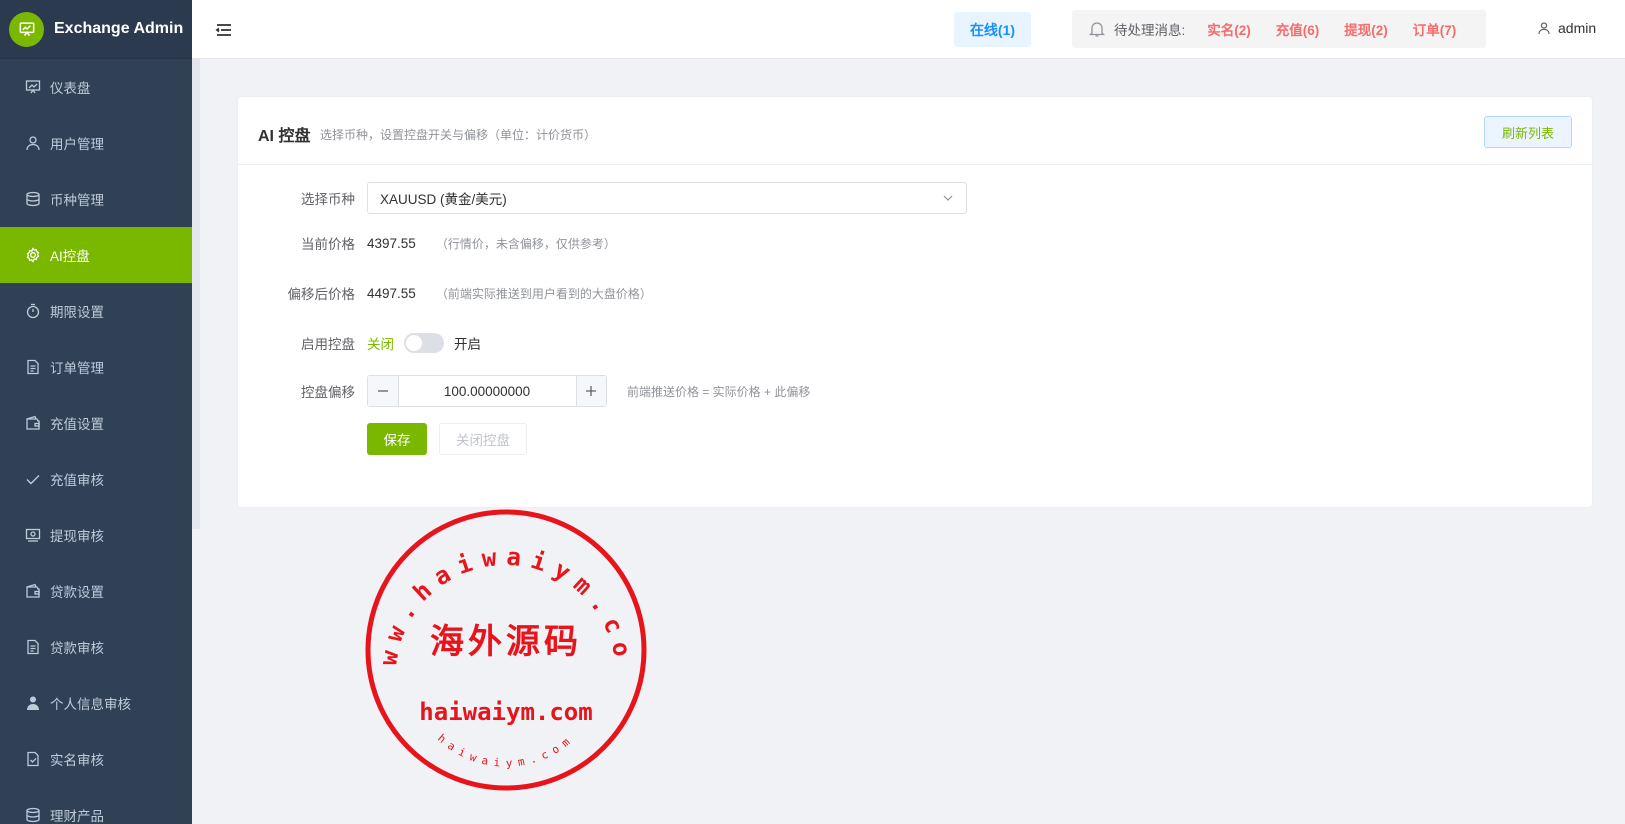 This screenshot has width=1625, height=824. Describe the element at coordinates (543, 293) in the screenshot. I see `offset-price-hint: （前端实际推送到用户看到的大盘价格）` at that location.